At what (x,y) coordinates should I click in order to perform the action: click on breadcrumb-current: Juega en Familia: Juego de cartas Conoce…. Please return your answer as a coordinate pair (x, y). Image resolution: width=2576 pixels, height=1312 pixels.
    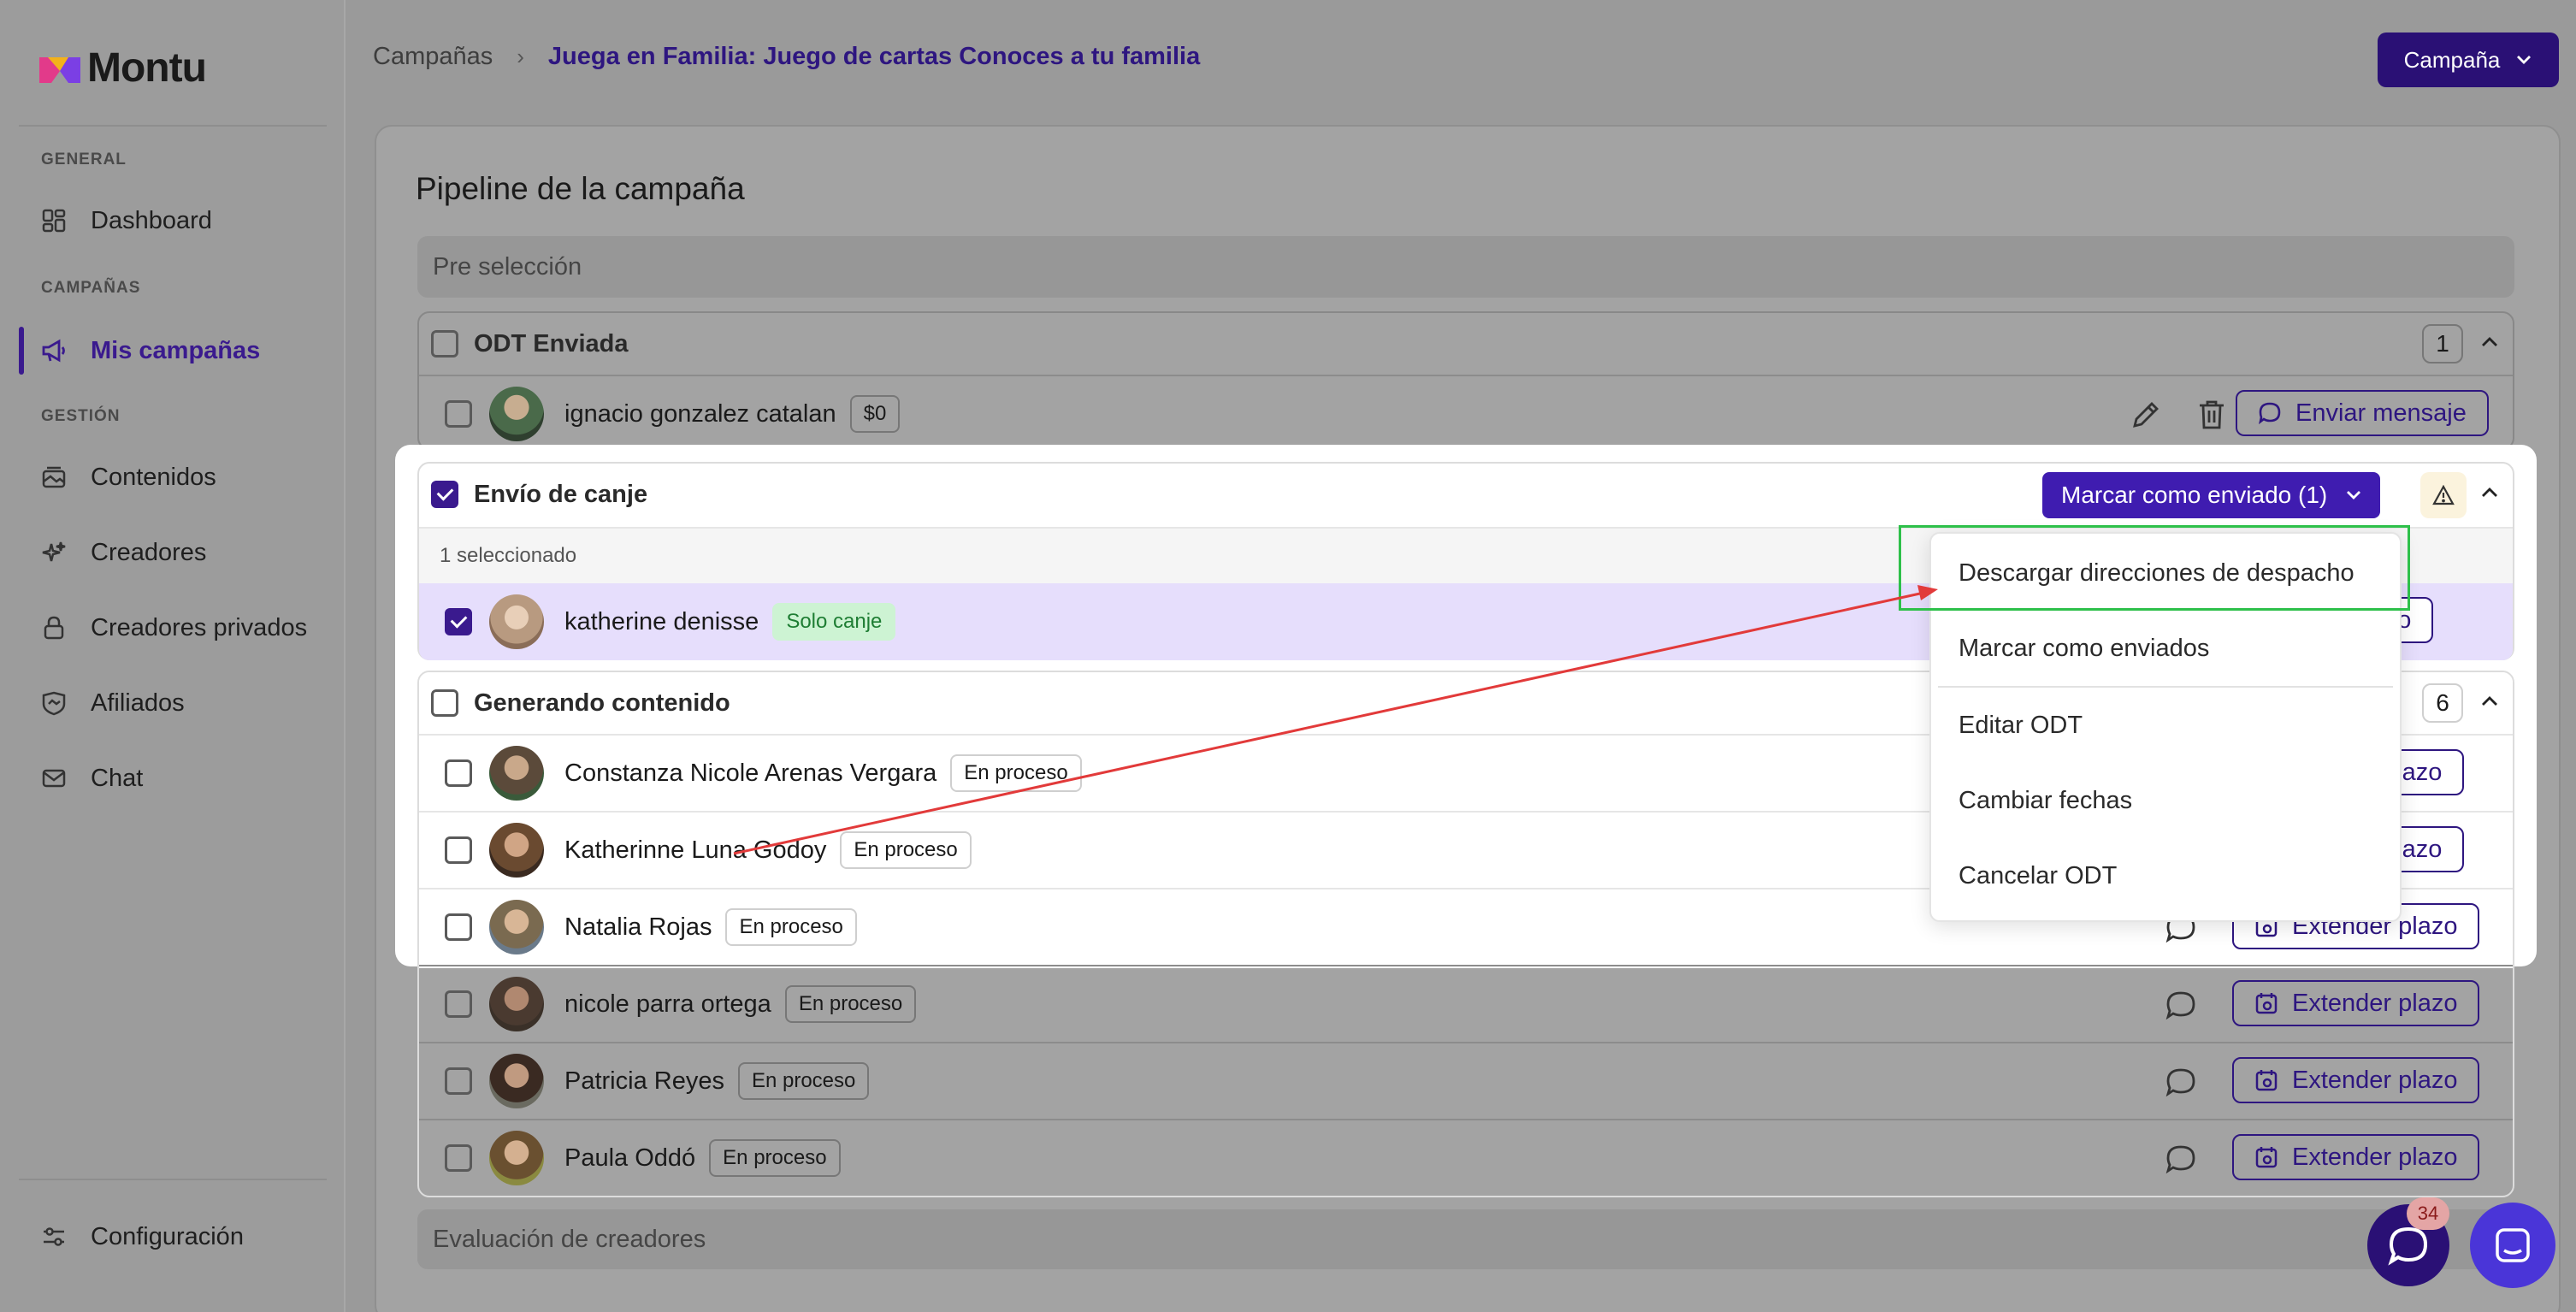
    Looking at the image, I should click on (874, 56).